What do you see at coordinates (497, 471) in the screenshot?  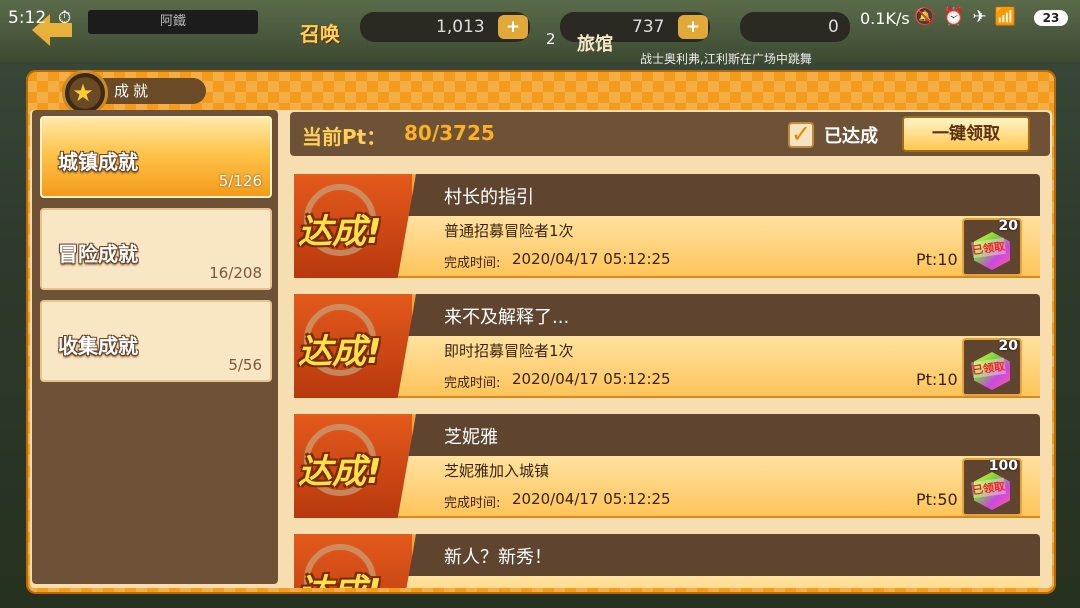 I see `achievement-desc: 芝妮雅加入城镇` at bounding box center [497, 471].